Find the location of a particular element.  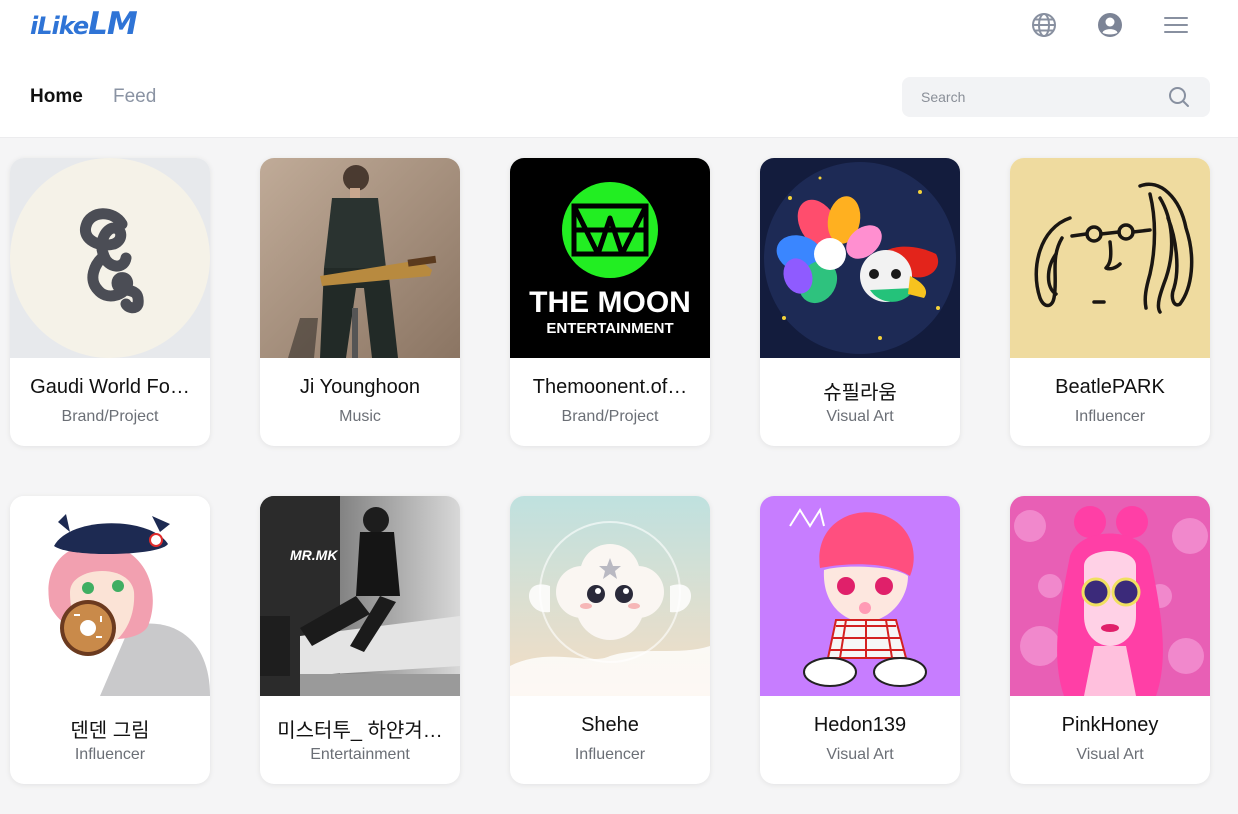

creator-card: Gaudi World Fo… Brand/Project is located at coordinates (110, 302).